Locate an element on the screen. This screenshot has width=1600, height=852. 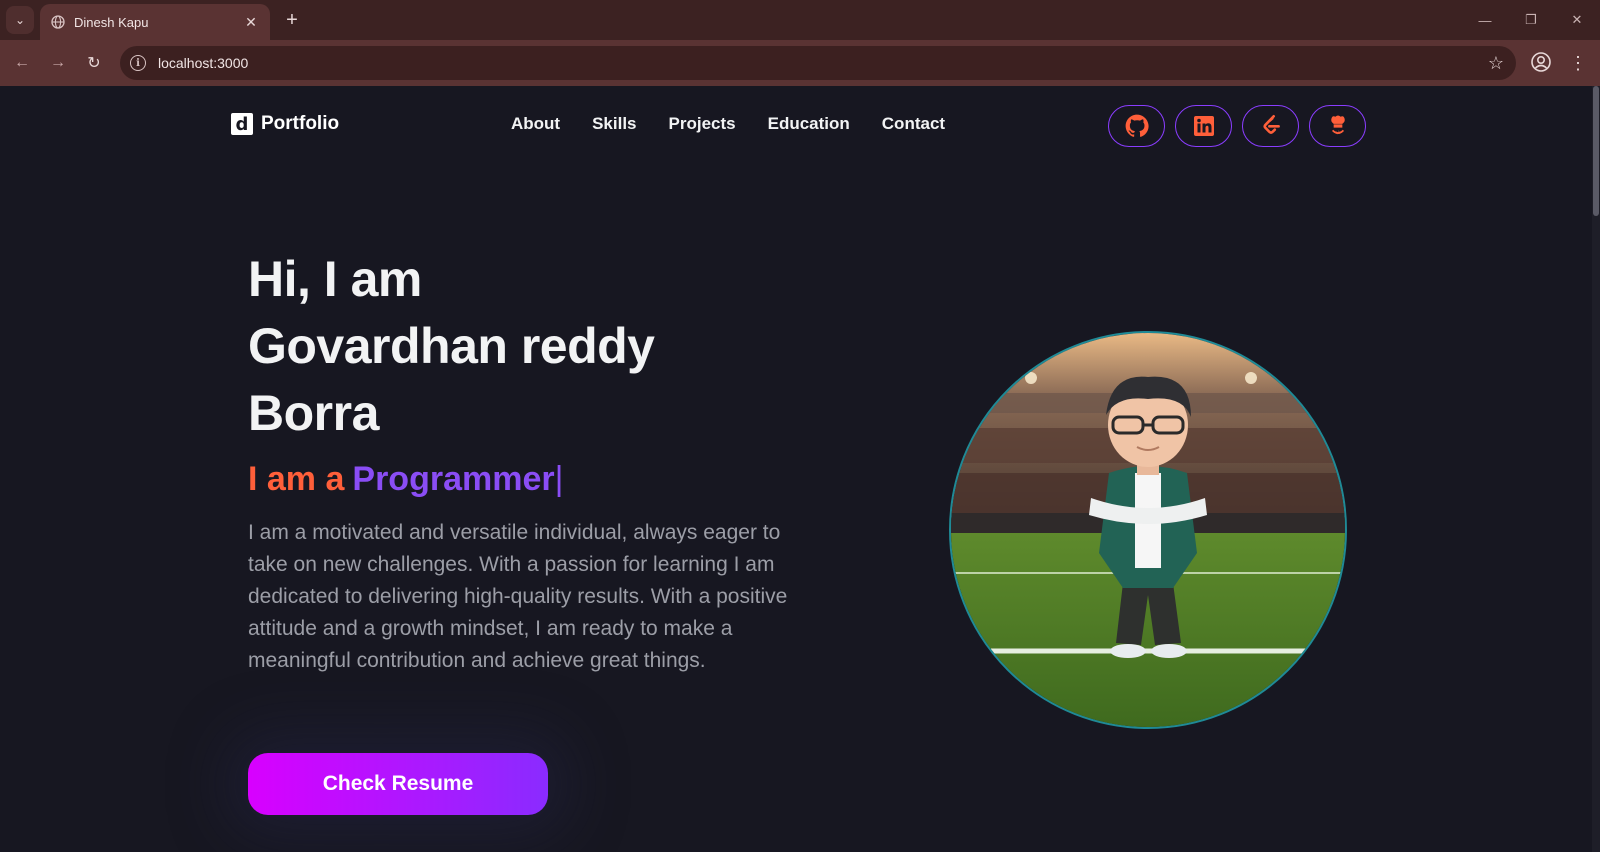
close-window-button: ✕ is located at coordinates (1577, 20).